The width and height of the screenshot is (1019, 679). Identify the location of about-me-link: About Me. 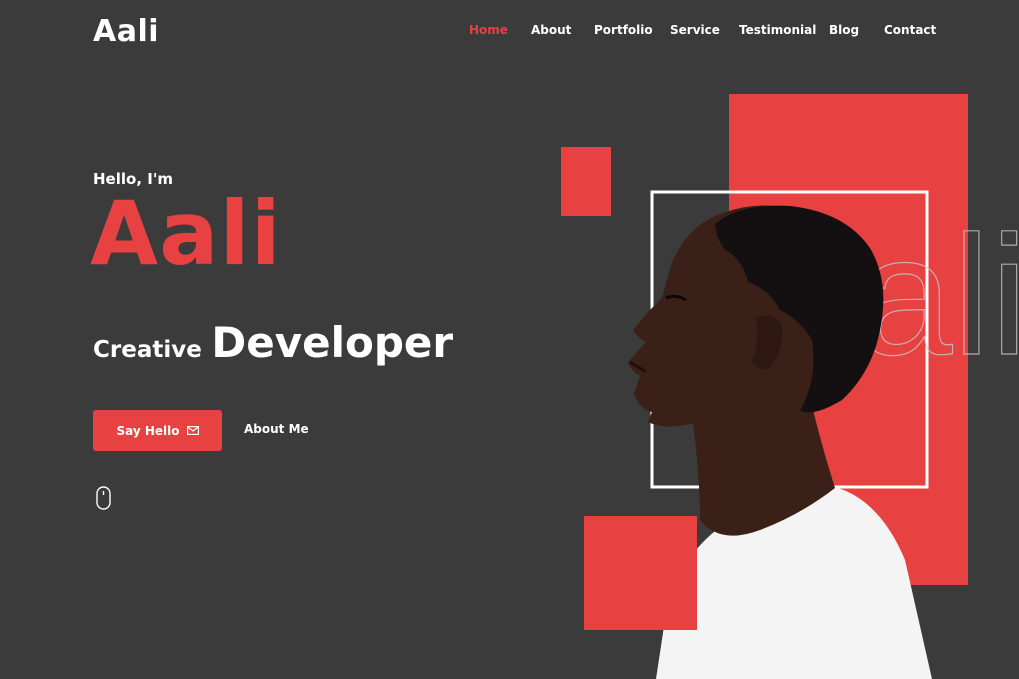
(276, 429).